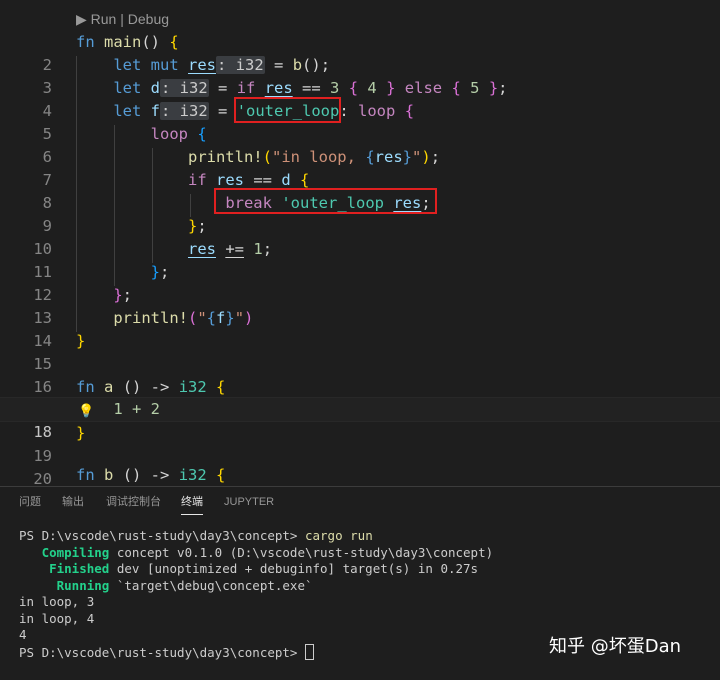 Image resolution: width=720 pixels, height=680 pixels. Describe the element at coordinates (360, 144) in the screenshot. I see `code-line-6: 6 loop {` at that location.